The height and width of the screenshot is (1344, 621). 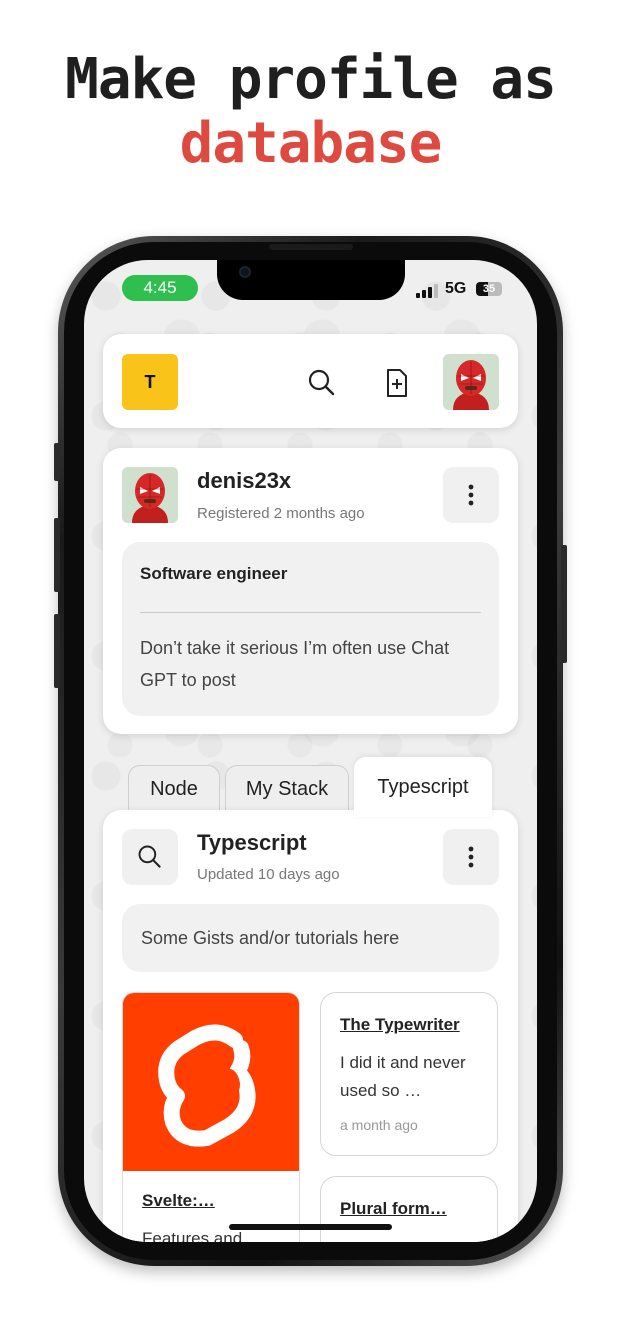 I want to click on headline-line-2: database, so click(x=311, y=143).